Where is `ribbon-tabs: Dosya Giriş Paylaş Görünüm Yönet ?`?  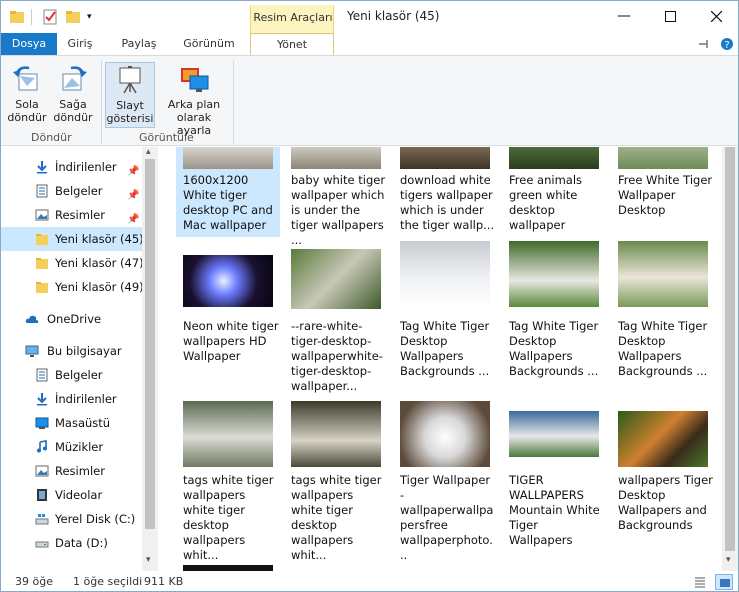 ribbon-tabs: Dosya Giriş Paylaş Görünüm Yönet ? is located at coordinates (369, 44).